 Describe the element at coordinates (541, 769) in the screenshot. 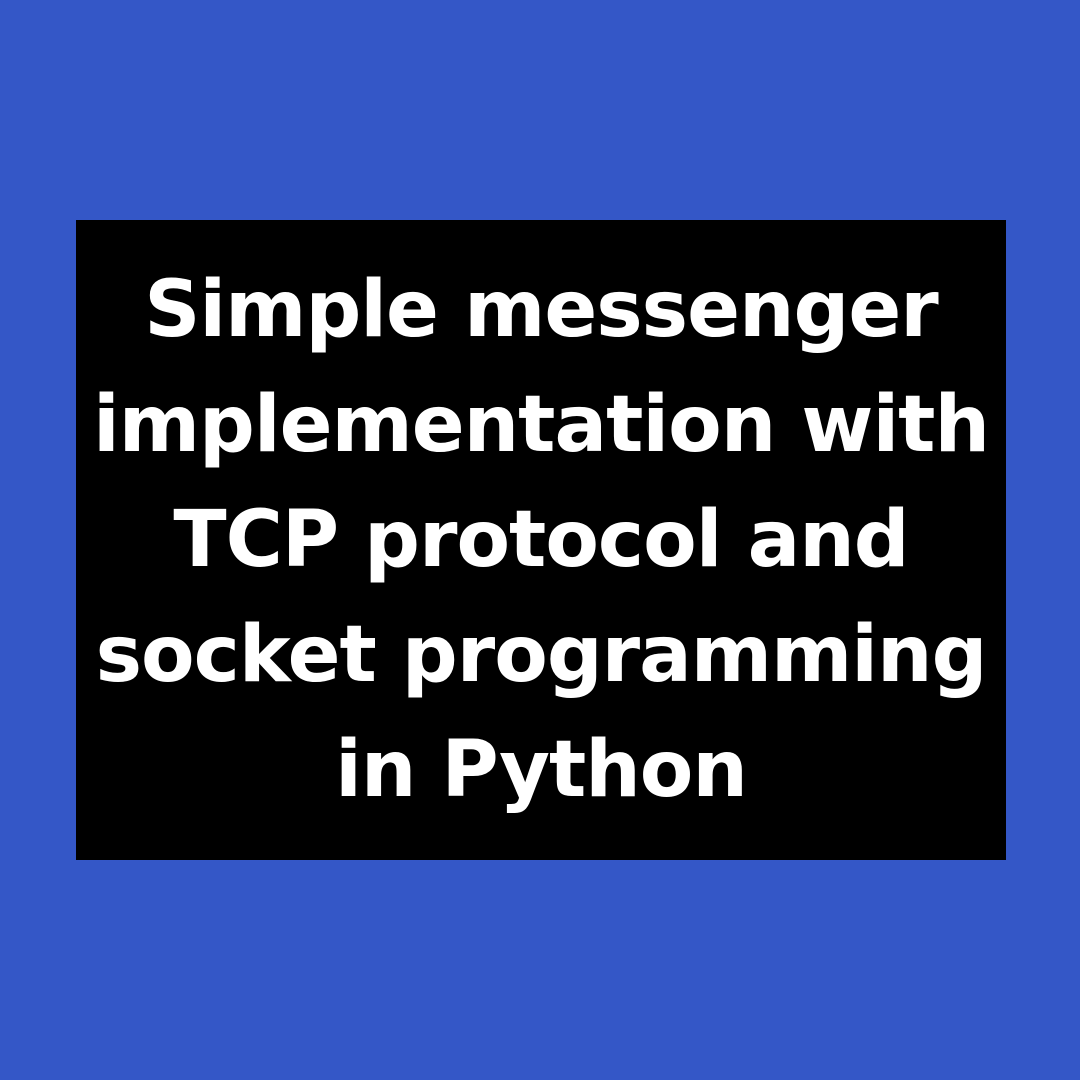

I see `title-line-5: in Python` at that location.